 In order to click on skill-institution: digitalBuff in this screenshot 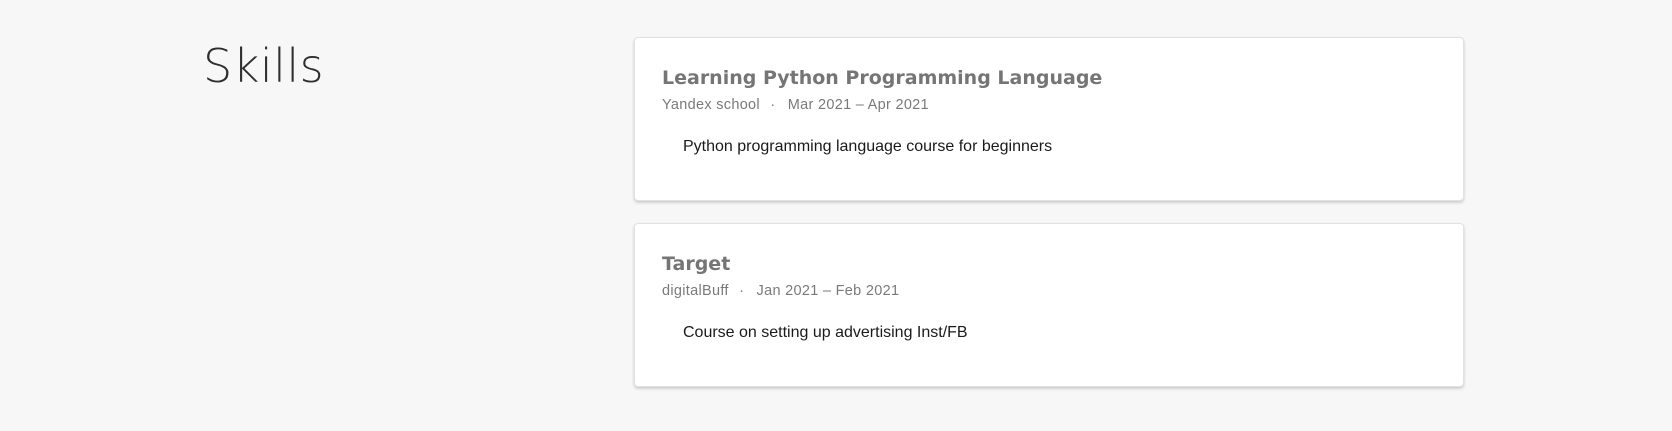, I will do `click(695, 291)`.